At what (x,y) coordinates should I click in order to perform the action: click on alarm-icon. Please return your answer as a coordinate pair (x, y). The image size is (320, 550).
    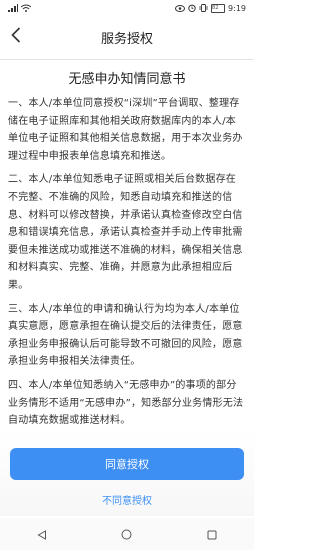
    Looking at the image, I should click on (192, 8).